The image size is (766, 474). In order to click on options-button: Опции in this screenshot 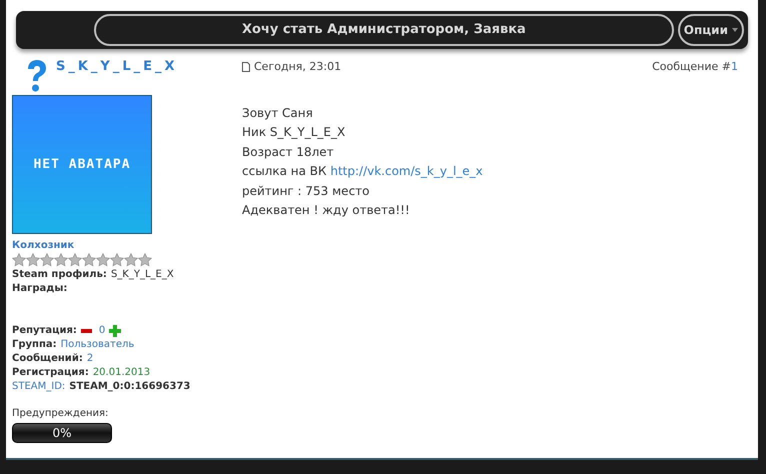, I will do `click(711, 30)`.